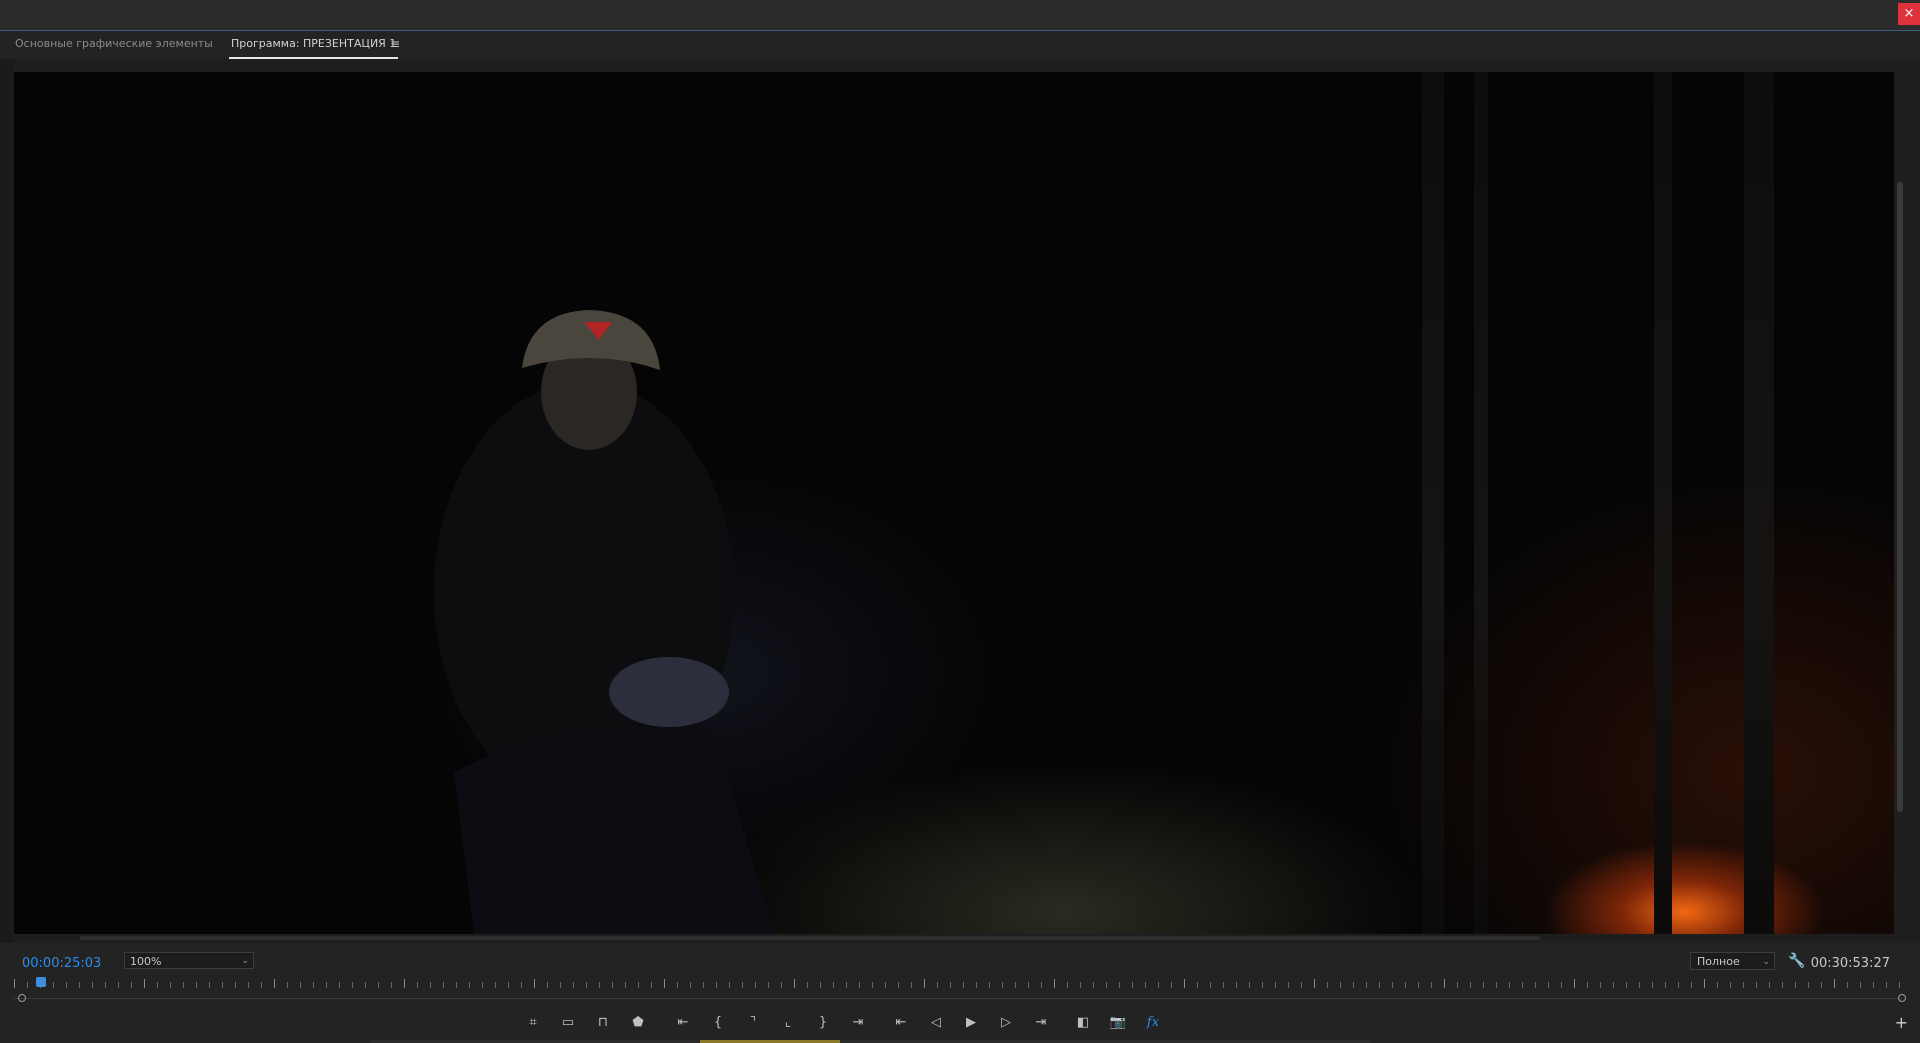 This screenshot has width=1920, height=1043. I want to click on step-back-icon: ◁, so click(936, 1023).